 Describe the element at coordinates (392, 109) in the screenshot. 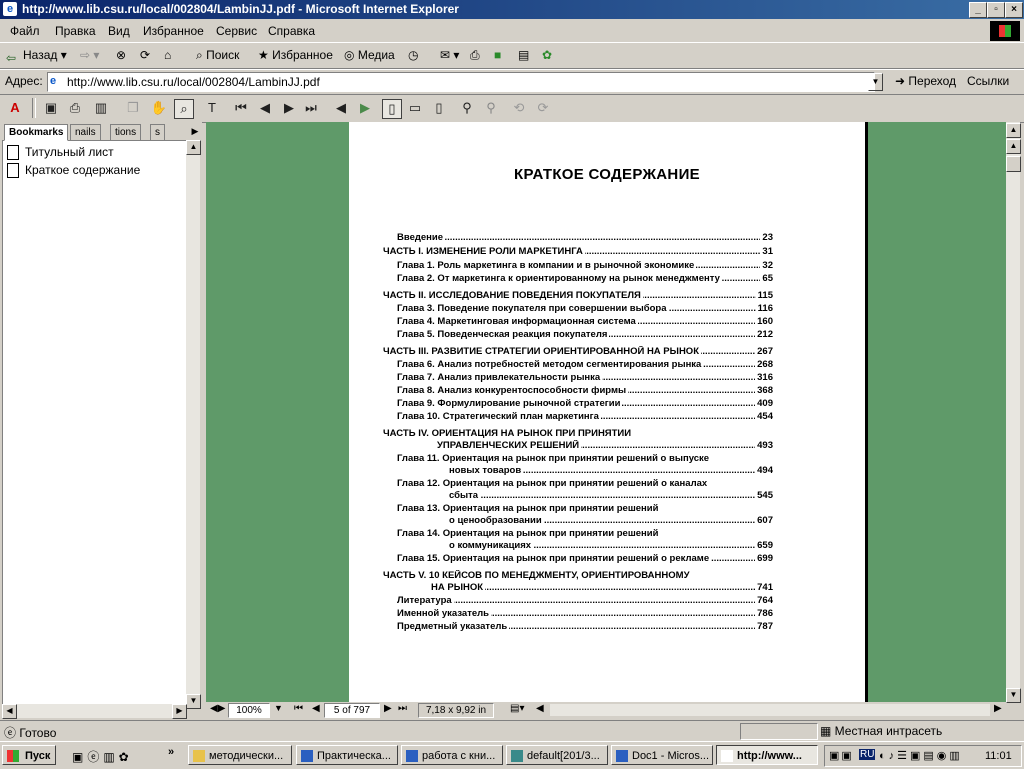

I see `actual-size-icon: ▯` at that location.